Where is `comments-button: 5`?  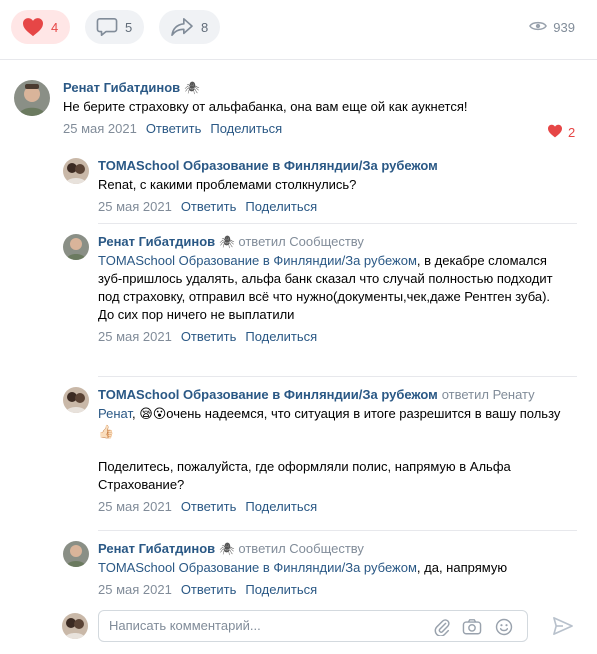
comments-button: 5 is located at coordinates (115, 27).